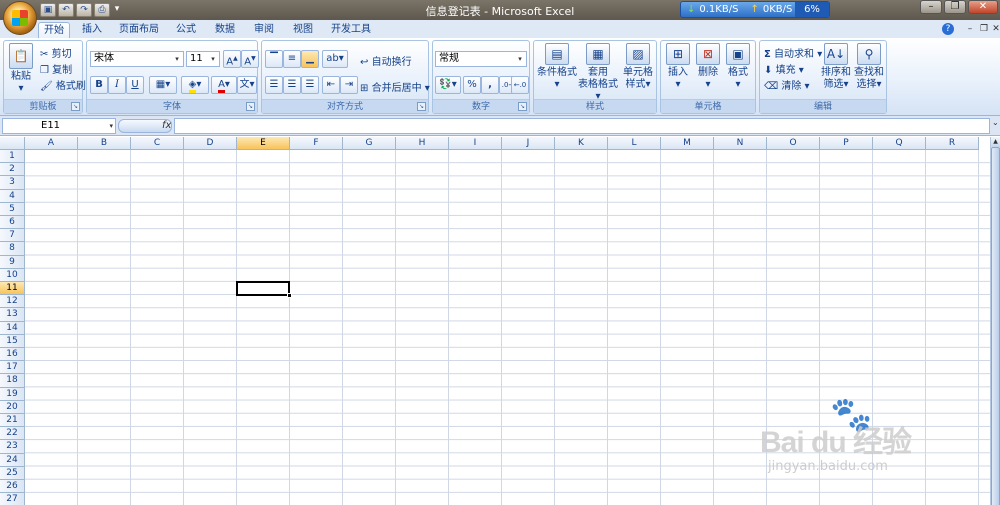  Describe the element at coordinates (316, 143) in the screenshot. I see `column-header: F` at that location.